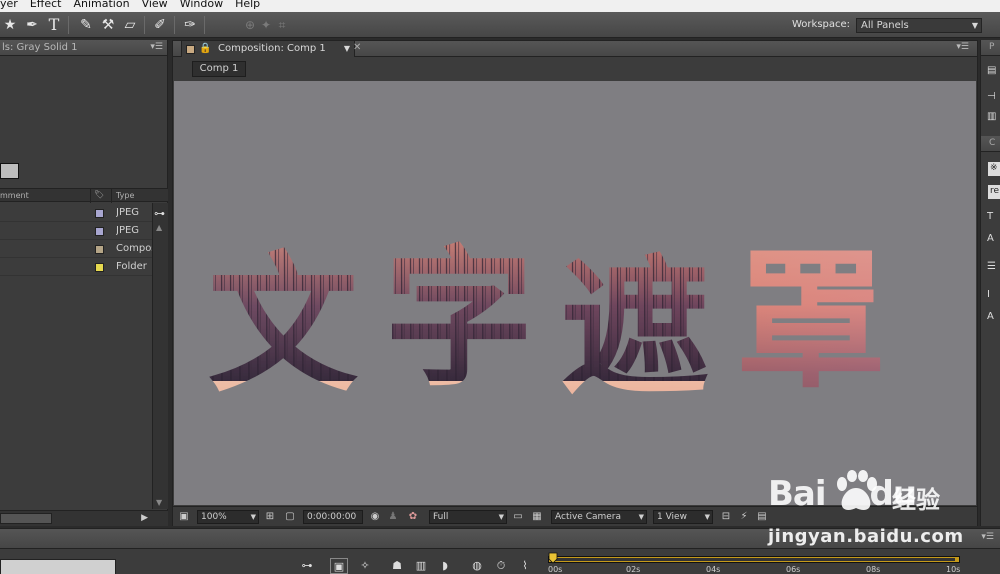 This screenshot has height=574, width=1000. I want to click on comp-breadcrumb: Comp 1, so click(219, 69).